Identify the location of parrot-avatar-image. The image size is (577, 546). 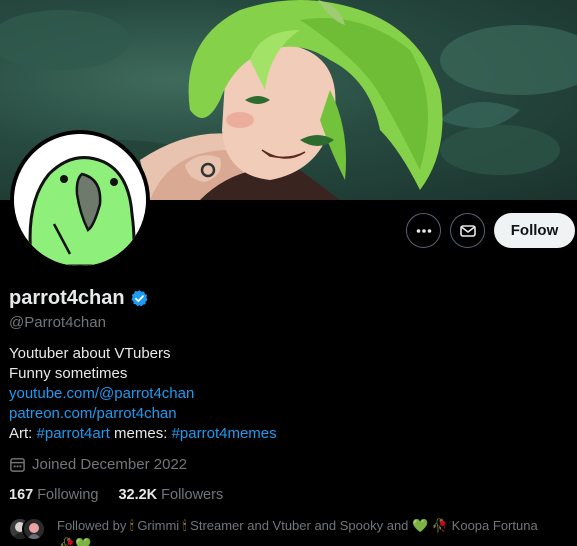
(80, 200).